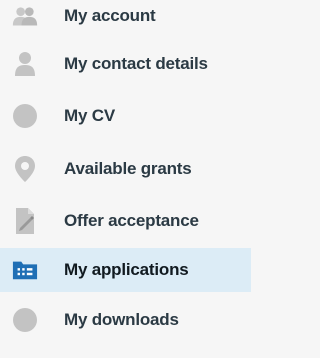 The image size is (320, 358). Describe the element at coordinates (25, 221) in the screenshot. I see `signed-document-icon` at that location.